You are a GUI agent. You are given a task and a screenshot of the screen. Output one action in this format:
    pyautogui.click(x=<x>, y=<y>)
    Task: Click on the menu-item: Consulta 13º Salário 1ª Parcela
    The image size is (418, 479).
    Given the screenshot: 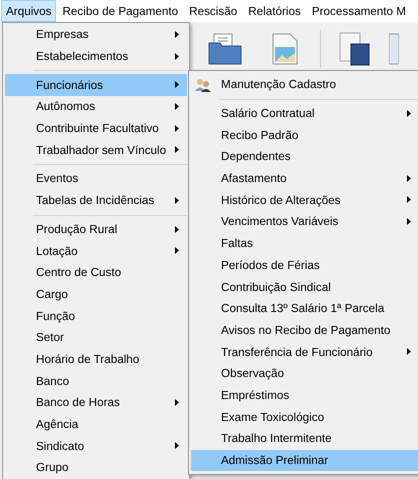 What is the action you would take?
    pyautogui.click(x=304, y=309)
    